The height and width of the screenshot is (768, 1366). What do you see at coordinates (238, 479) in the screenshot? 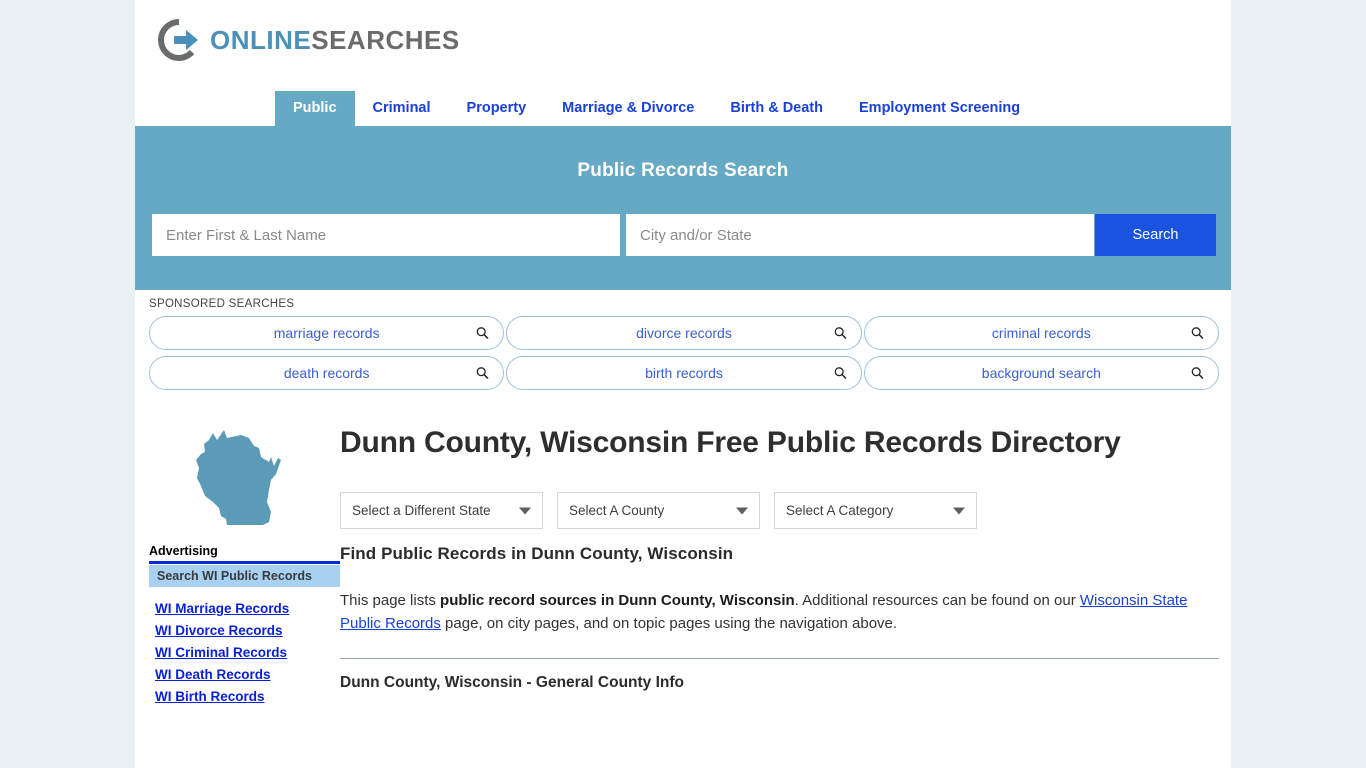
I see `wisconsin-state-outline-icon` at bounding box center [238, 479].